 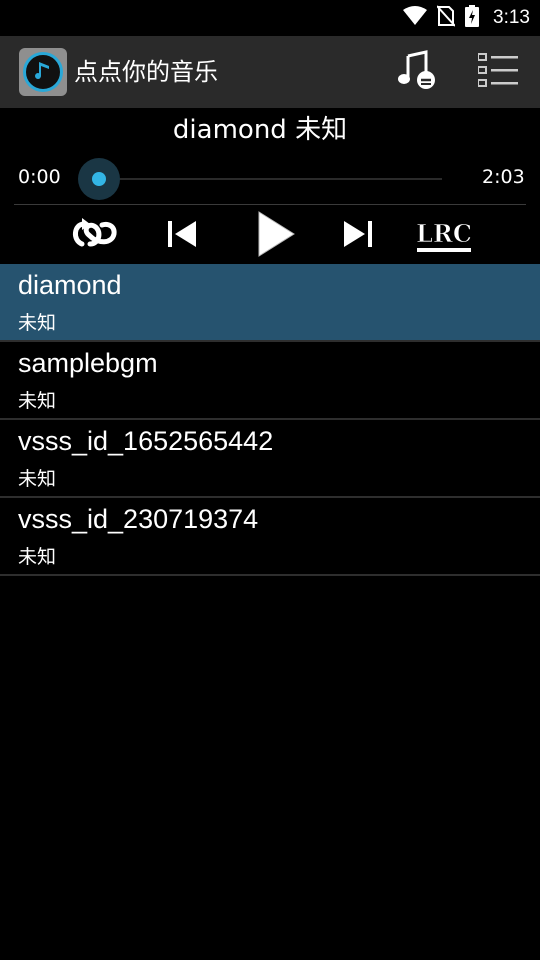 I want to click on playback-controls: LRC, so click(x=270, y=236).